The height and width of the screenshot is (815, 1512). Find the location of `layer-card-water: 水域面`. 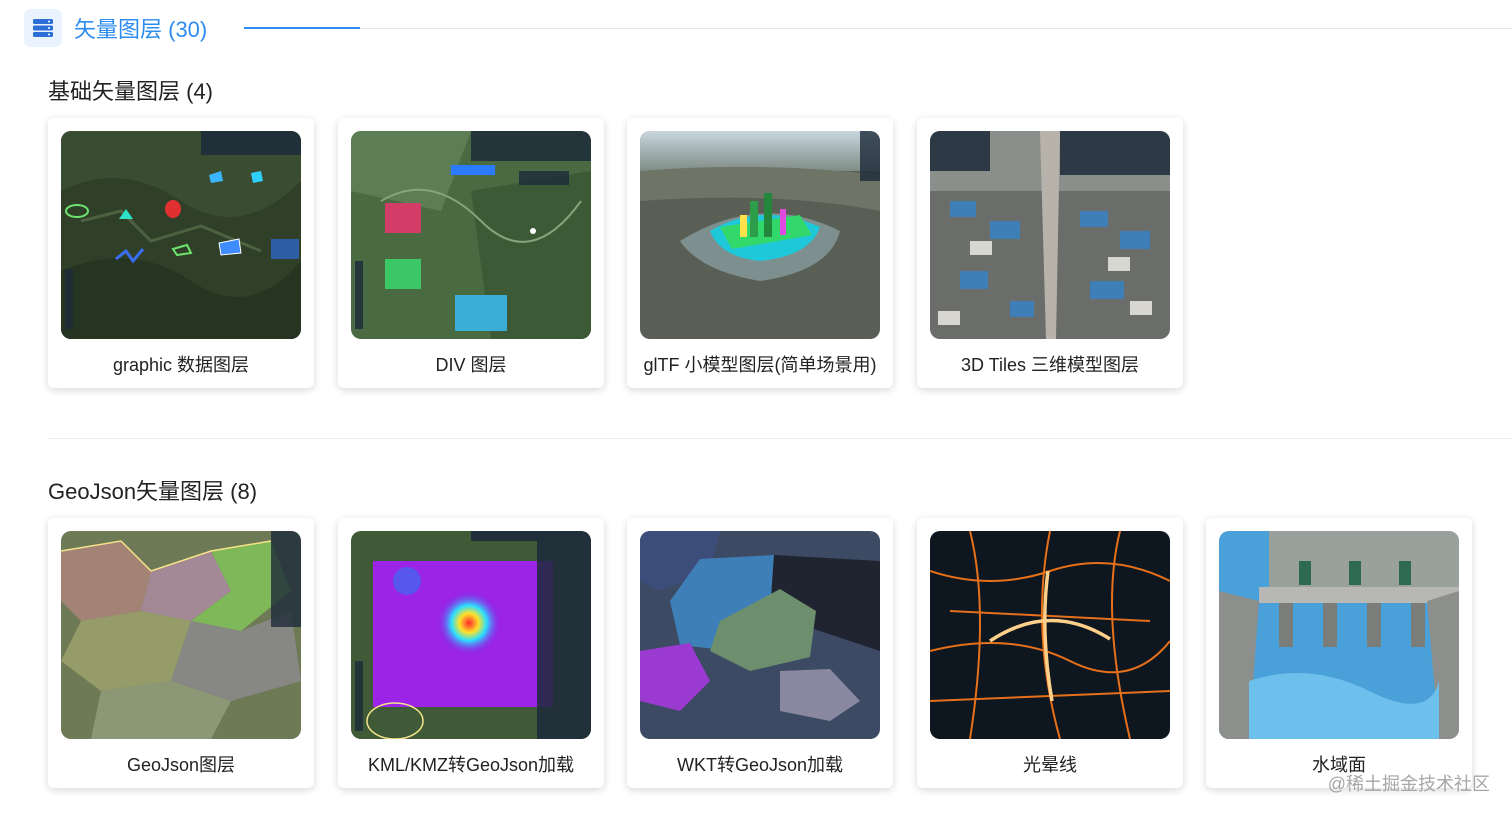

layer-card-water: 水域面 is located at coordinates (1339, 653).